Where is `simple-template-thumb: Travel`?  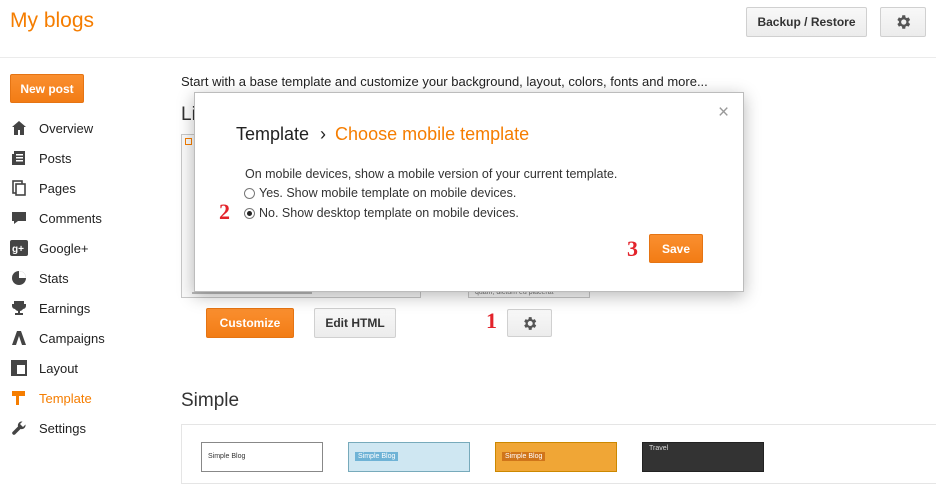
simple-template-thumb: Travel is located at coordinates (703, 457).